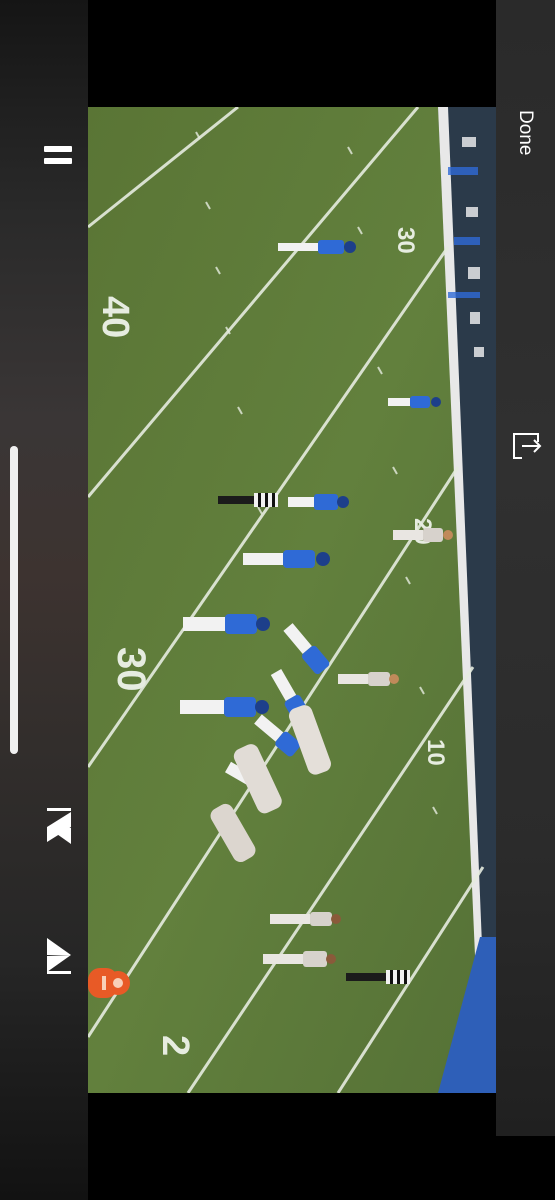 The image size is (555, 1200). I want to click on skip-forward-icon, so click(59, 955).